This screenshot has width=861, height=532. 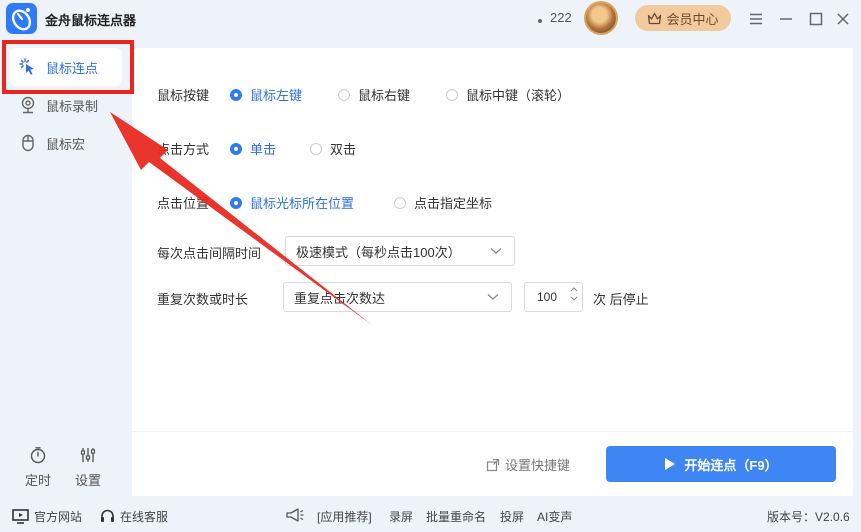 I want to click on official-website-link: 官方网站, so click(x=47, y=516).